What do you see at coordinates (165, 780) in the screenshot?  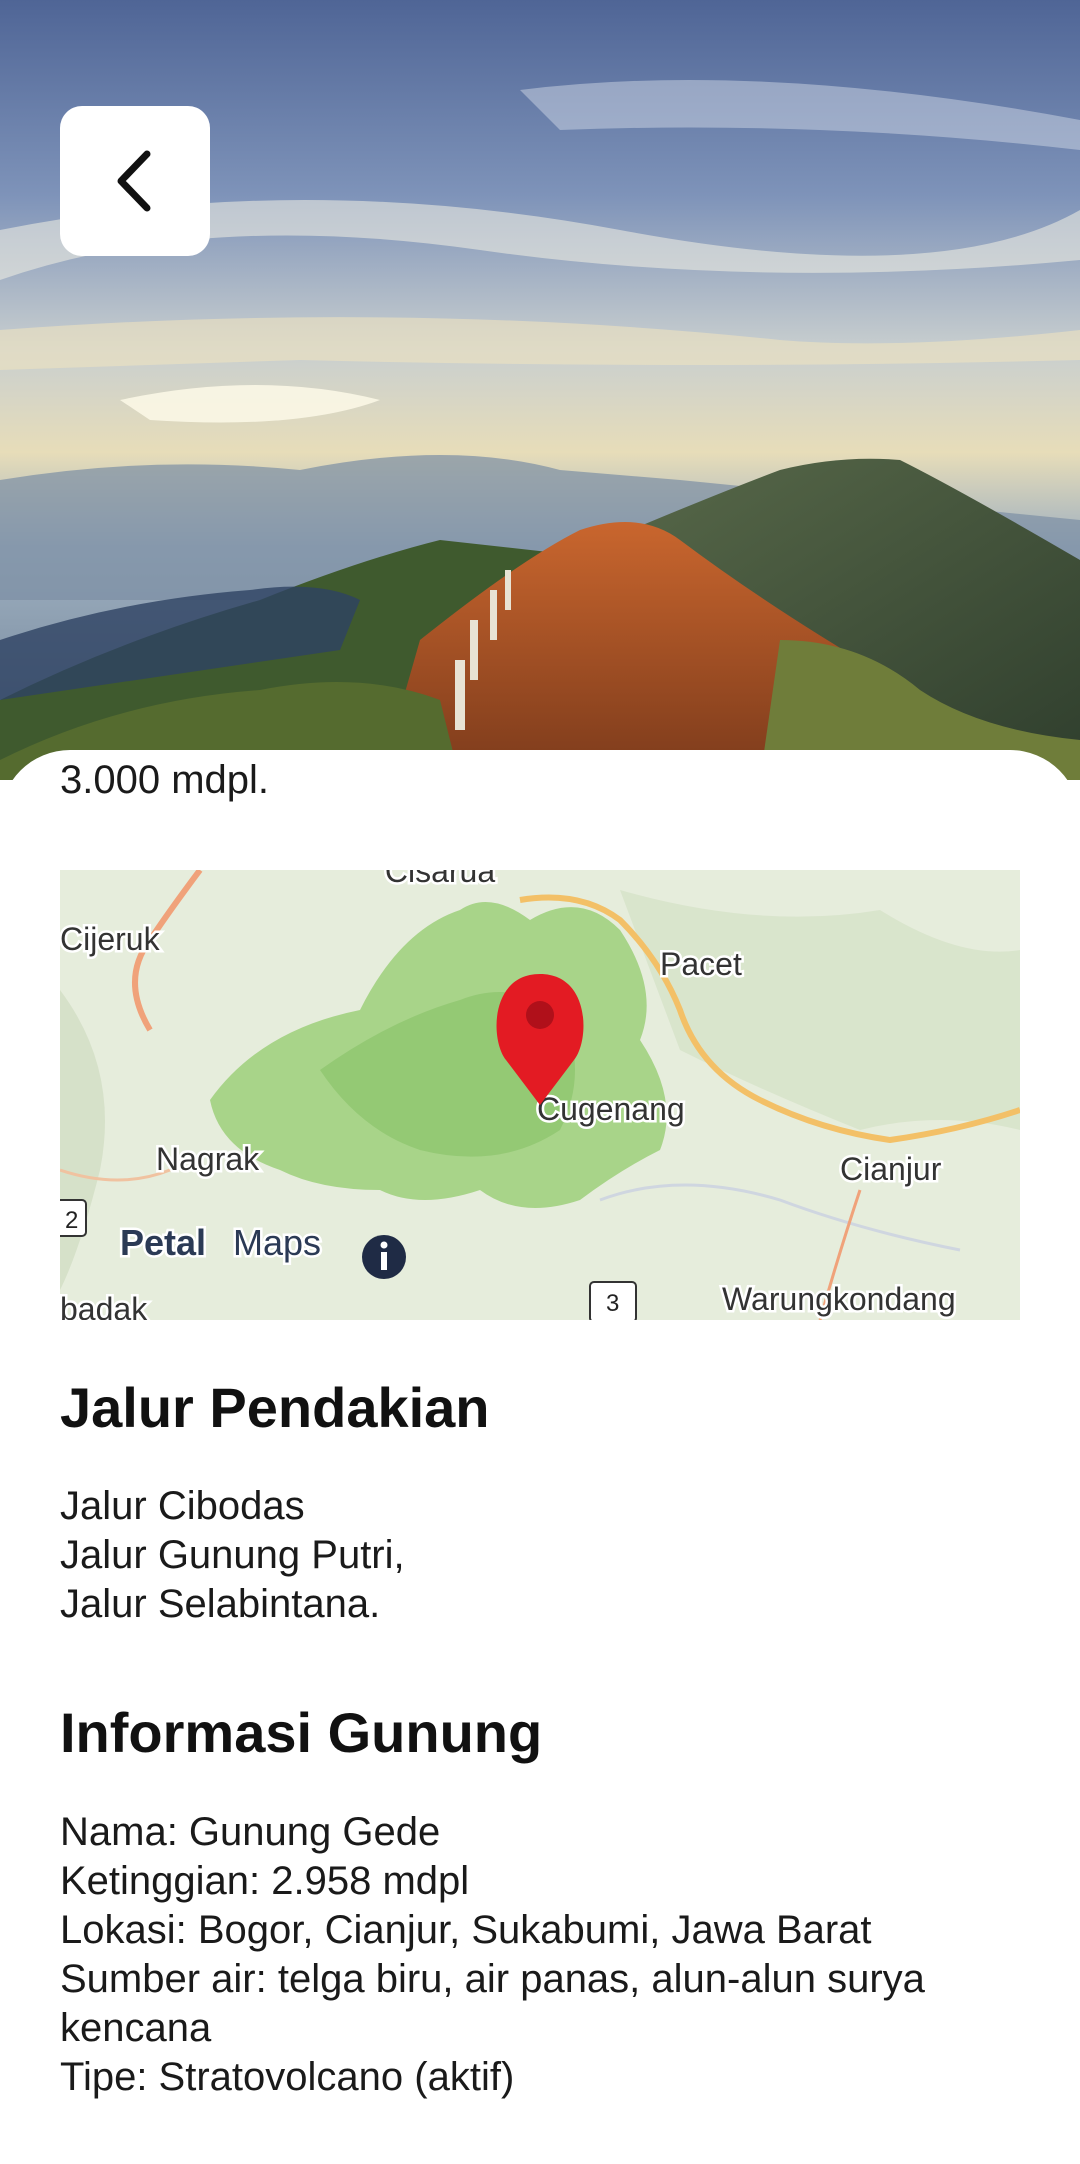 I see `description-partial-line: 3.000 mdpl.` at bounding box center [165, 780].